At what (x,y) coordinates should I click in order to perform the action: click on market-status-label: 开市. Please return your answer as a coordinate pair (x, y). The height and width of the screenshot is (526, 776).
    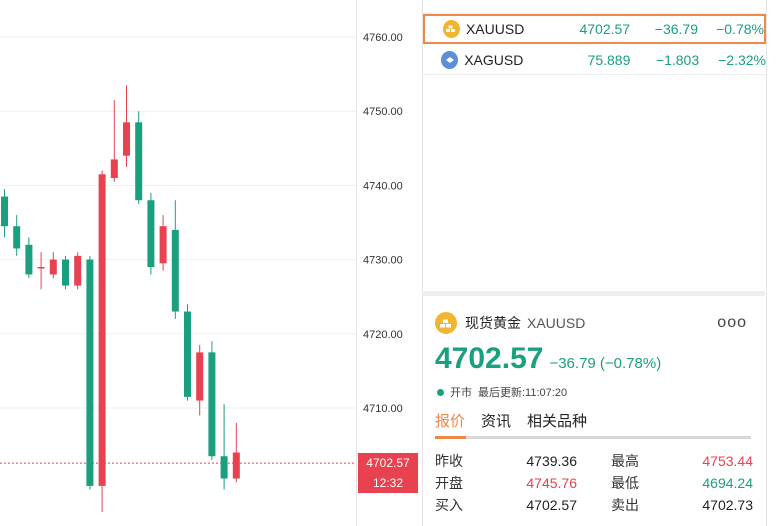
    Looking at the image, I should click on (461, 393).